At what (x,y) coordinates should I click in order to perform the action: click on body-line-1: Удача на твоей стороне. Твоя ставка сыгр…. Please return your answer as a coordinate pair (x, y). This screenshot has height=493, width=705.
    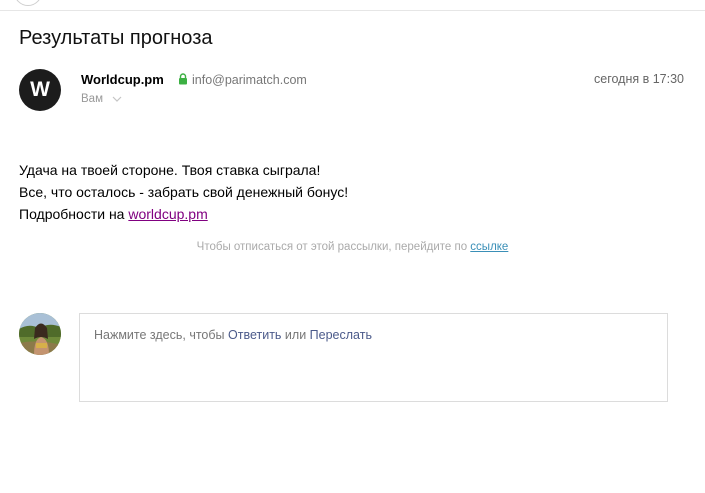
    Looking at the image, I should click on (170, 170).